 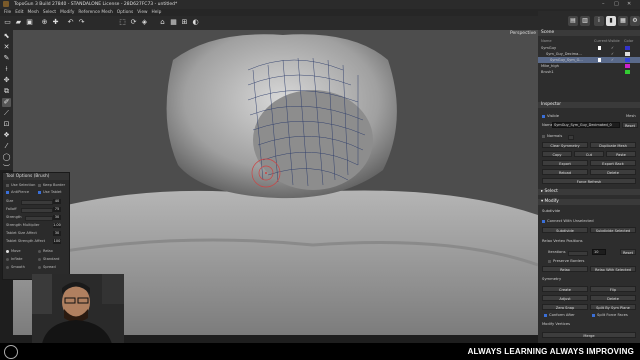 What do you see at coordinates (623, 21) in the screenshot?
I see `grid-layout-icon: ▦` at bounding box center [623, 21].